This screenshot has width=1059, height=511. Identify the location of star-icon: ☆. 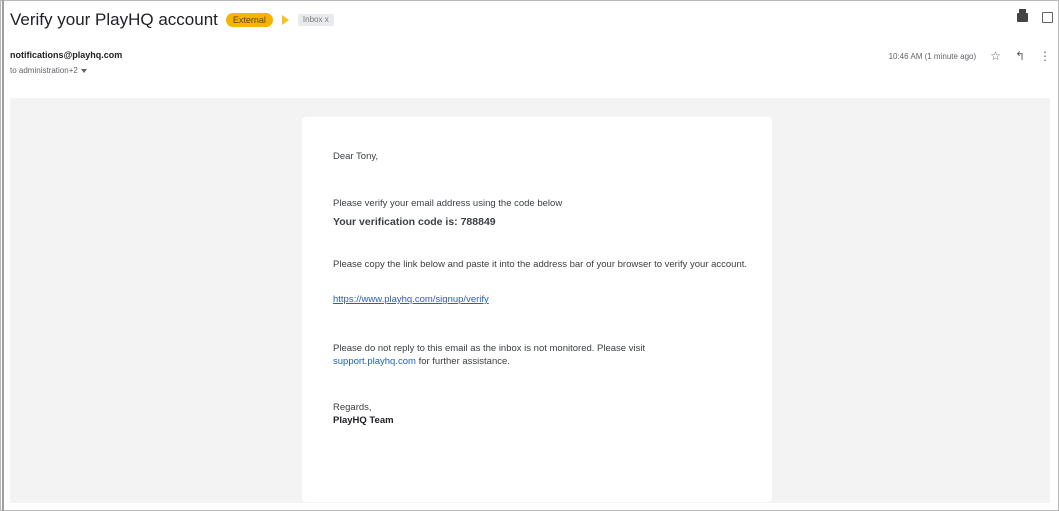
(995, 56).